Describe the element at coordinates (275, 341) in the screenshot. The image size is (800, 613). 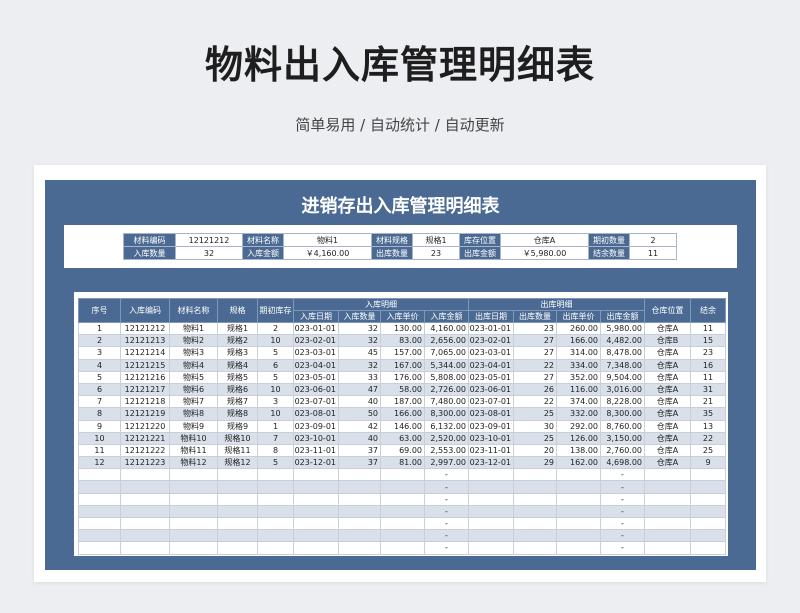
I see `cell-opening: 10` at that location.